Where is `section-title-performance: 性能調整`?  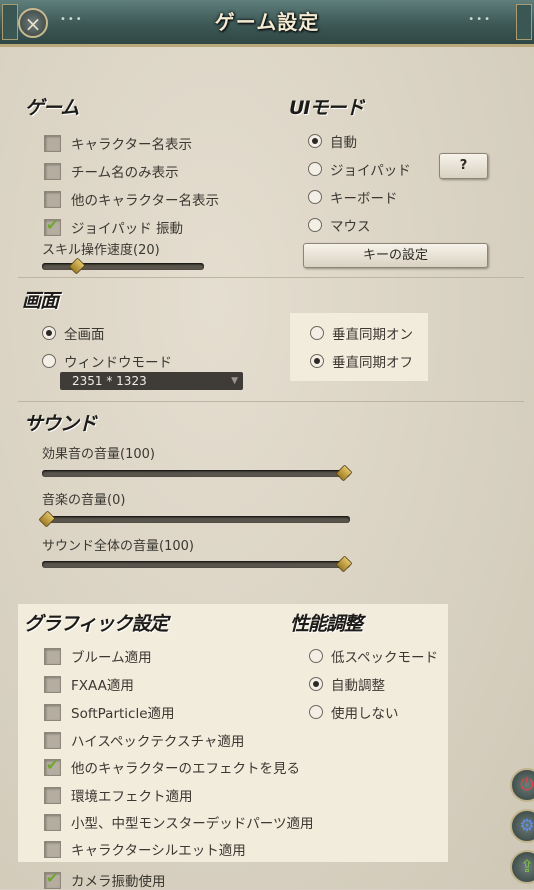
section-title-performance: 性能調整 is located at coordinates (326, 624).